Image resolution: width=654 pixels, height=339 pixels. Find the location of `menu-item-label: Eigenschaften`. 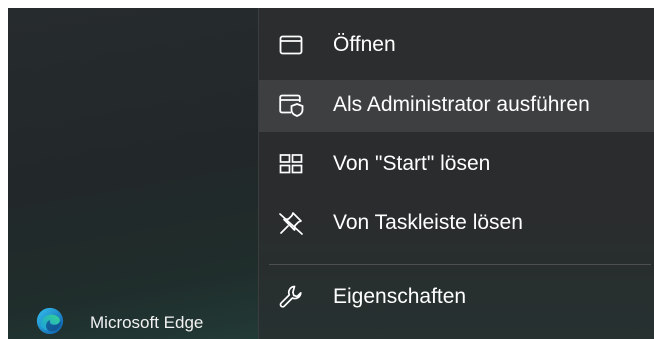

menu-item-label: Eigenschaften is located at coordinates (400, 296).